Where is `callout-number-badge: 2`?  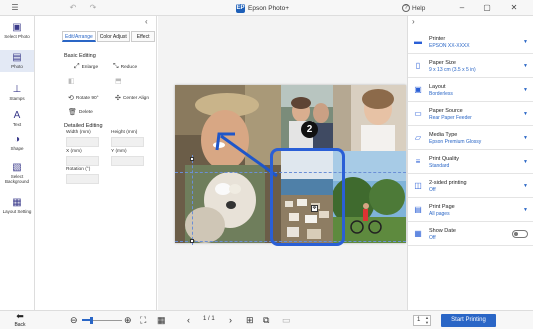
callout-number-badge: 2 is located at coordinates (309, 129).